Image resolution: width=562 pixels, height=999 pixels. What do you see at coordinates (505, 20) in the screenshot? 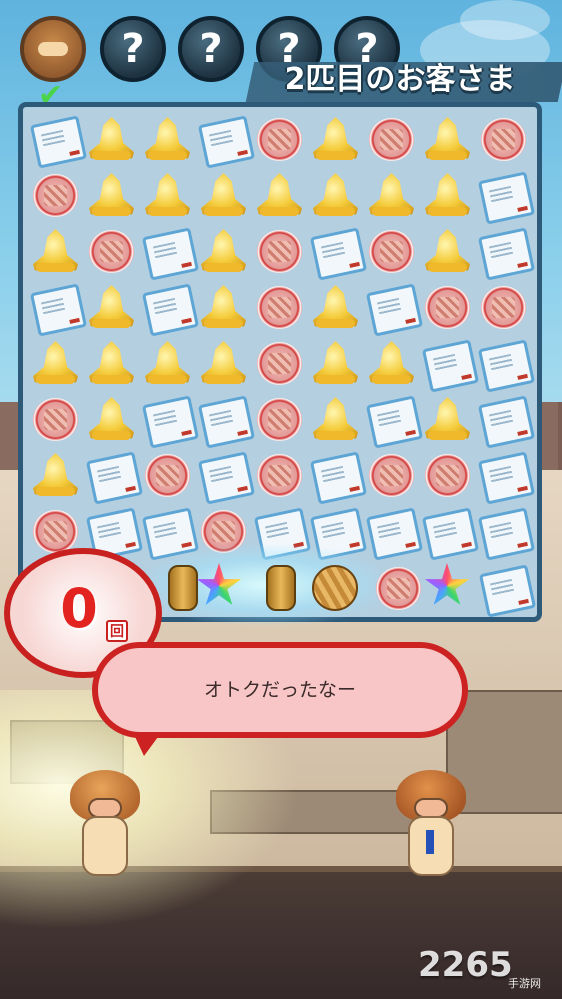
I see `cloud` at bounding box center [505, 20].